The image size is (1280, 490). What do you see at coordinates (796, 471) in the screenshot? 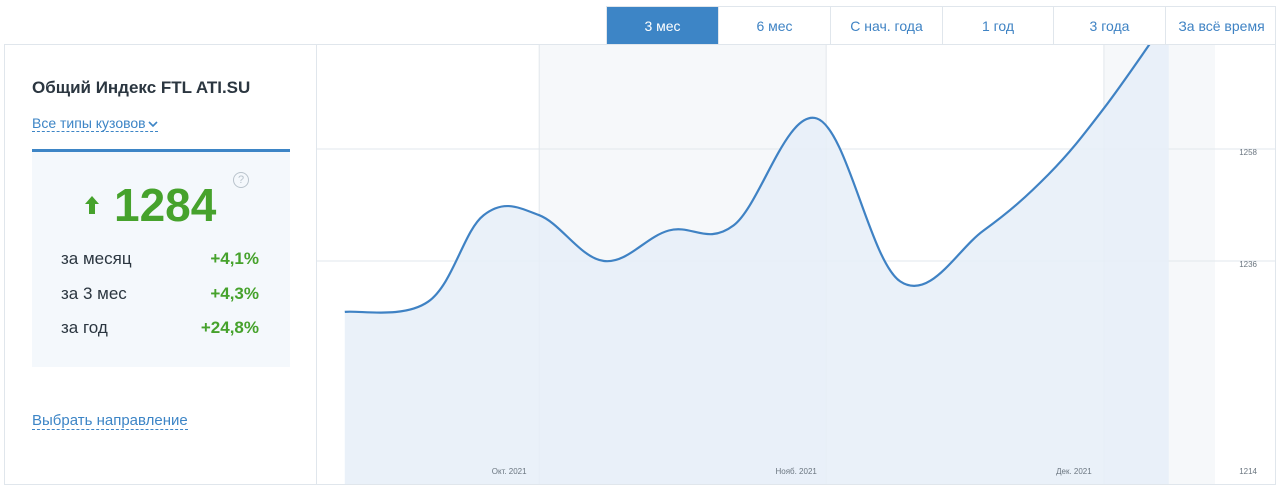
I see `x-tick-label: Нояб. 2021` at bounding box center [796, 471].